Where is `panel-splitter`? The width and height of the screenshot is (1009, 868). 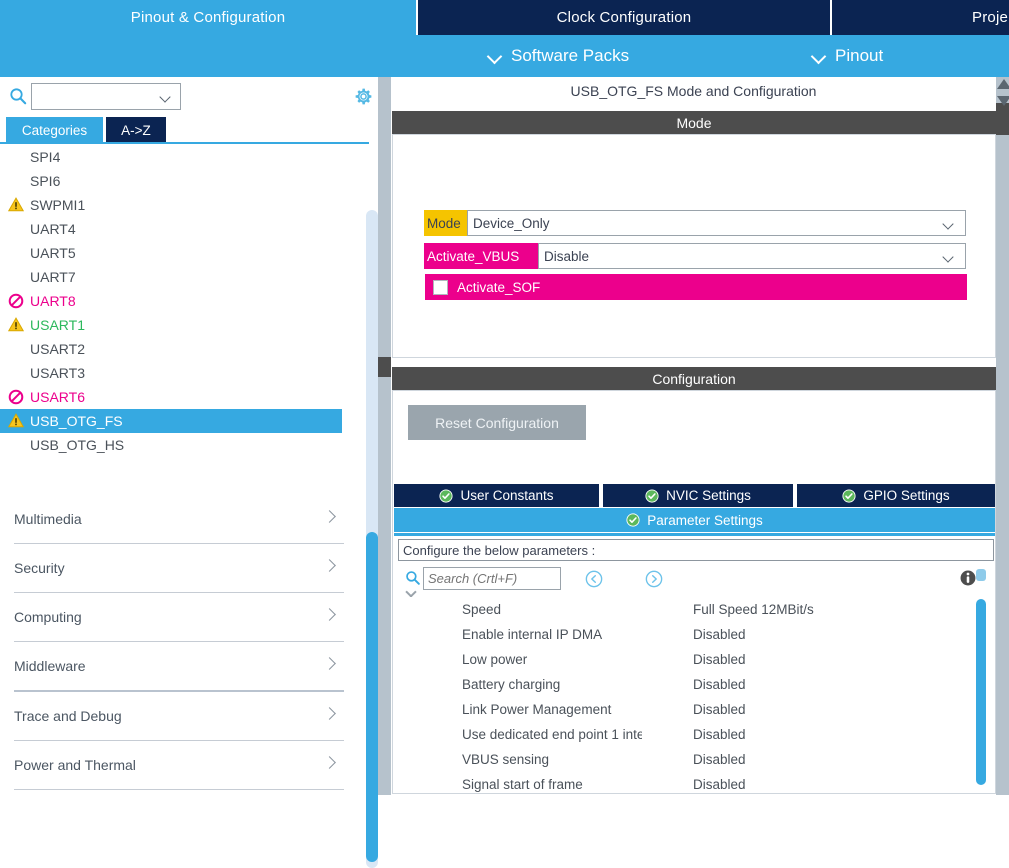
panel-splitter is located at coordinates (384, 436).